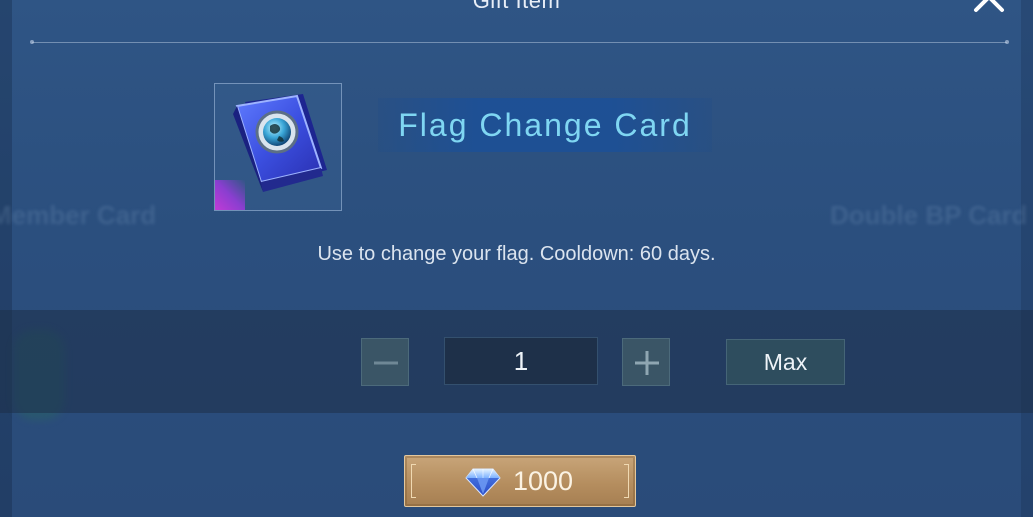 This screenshot has width=1033, height=517. What do you see at coordinates (78, 215) in the screenshot?
I see `background-item-label-left: Member Card` at bounding box center [78, 215].